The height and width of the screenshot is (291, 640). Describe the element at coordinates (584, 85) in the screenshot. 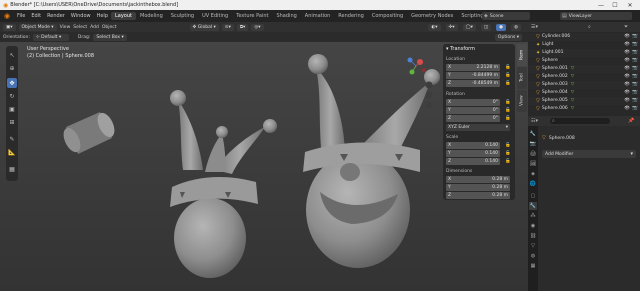

I see `outliner-item: ▽ Sphere.003 ▽ 👁 📷` at that location.